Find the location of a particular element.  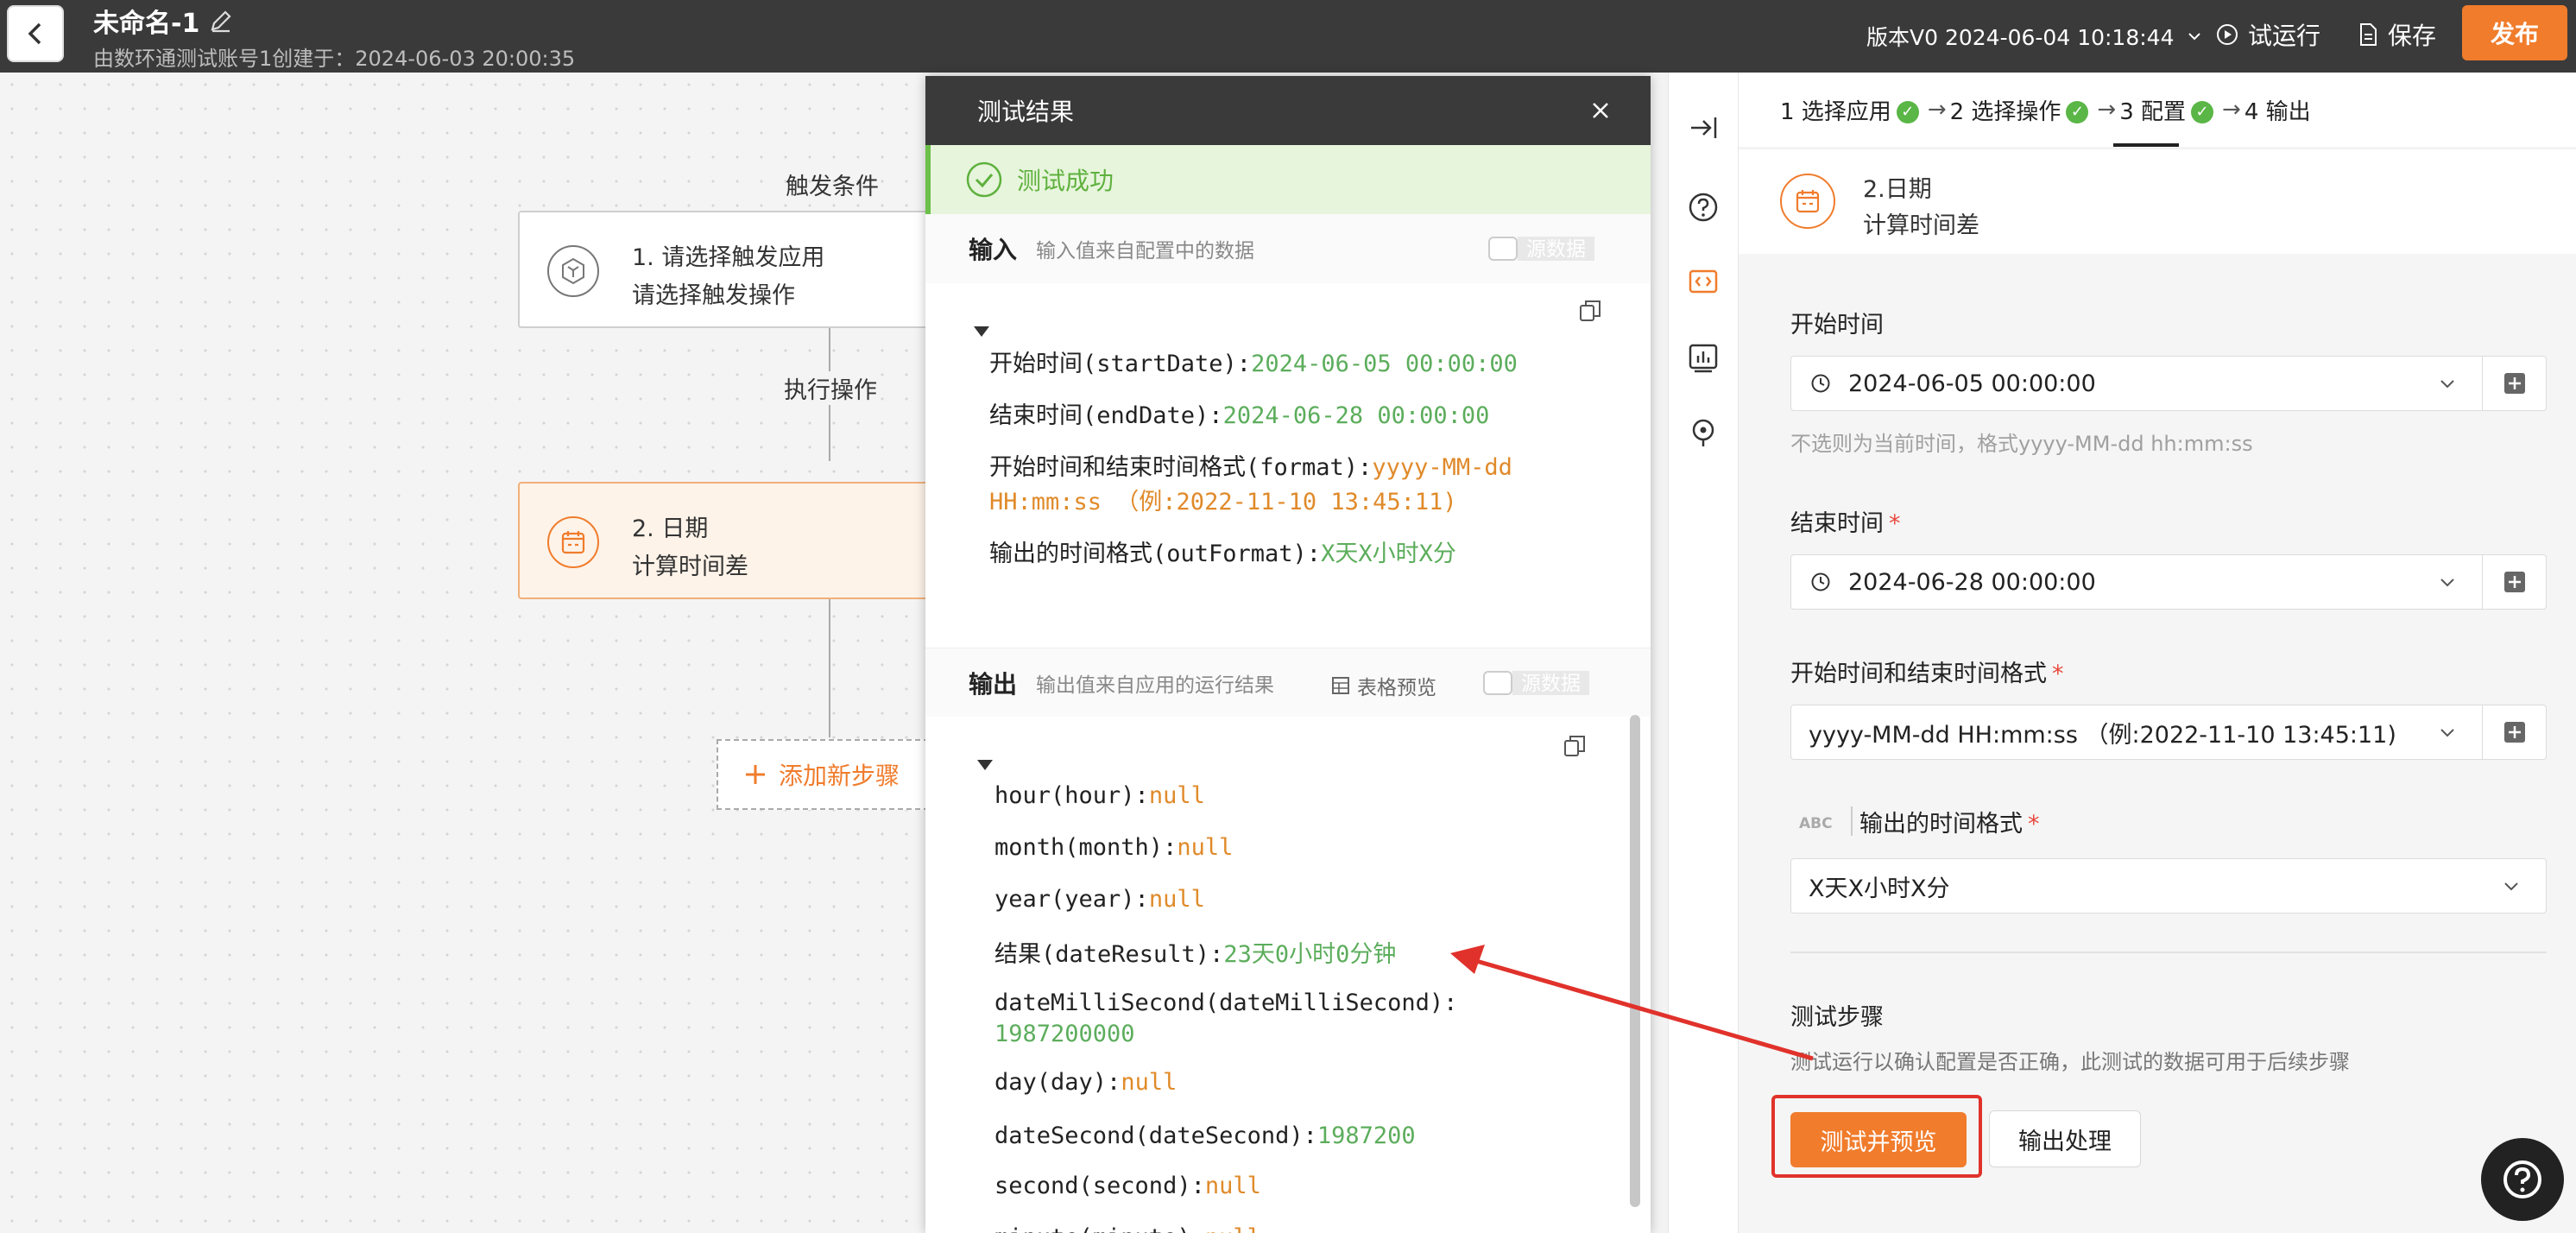

trigger-node: 1. 请选择触发应用 请选择触发操作 is located at coordinates (734, 269).